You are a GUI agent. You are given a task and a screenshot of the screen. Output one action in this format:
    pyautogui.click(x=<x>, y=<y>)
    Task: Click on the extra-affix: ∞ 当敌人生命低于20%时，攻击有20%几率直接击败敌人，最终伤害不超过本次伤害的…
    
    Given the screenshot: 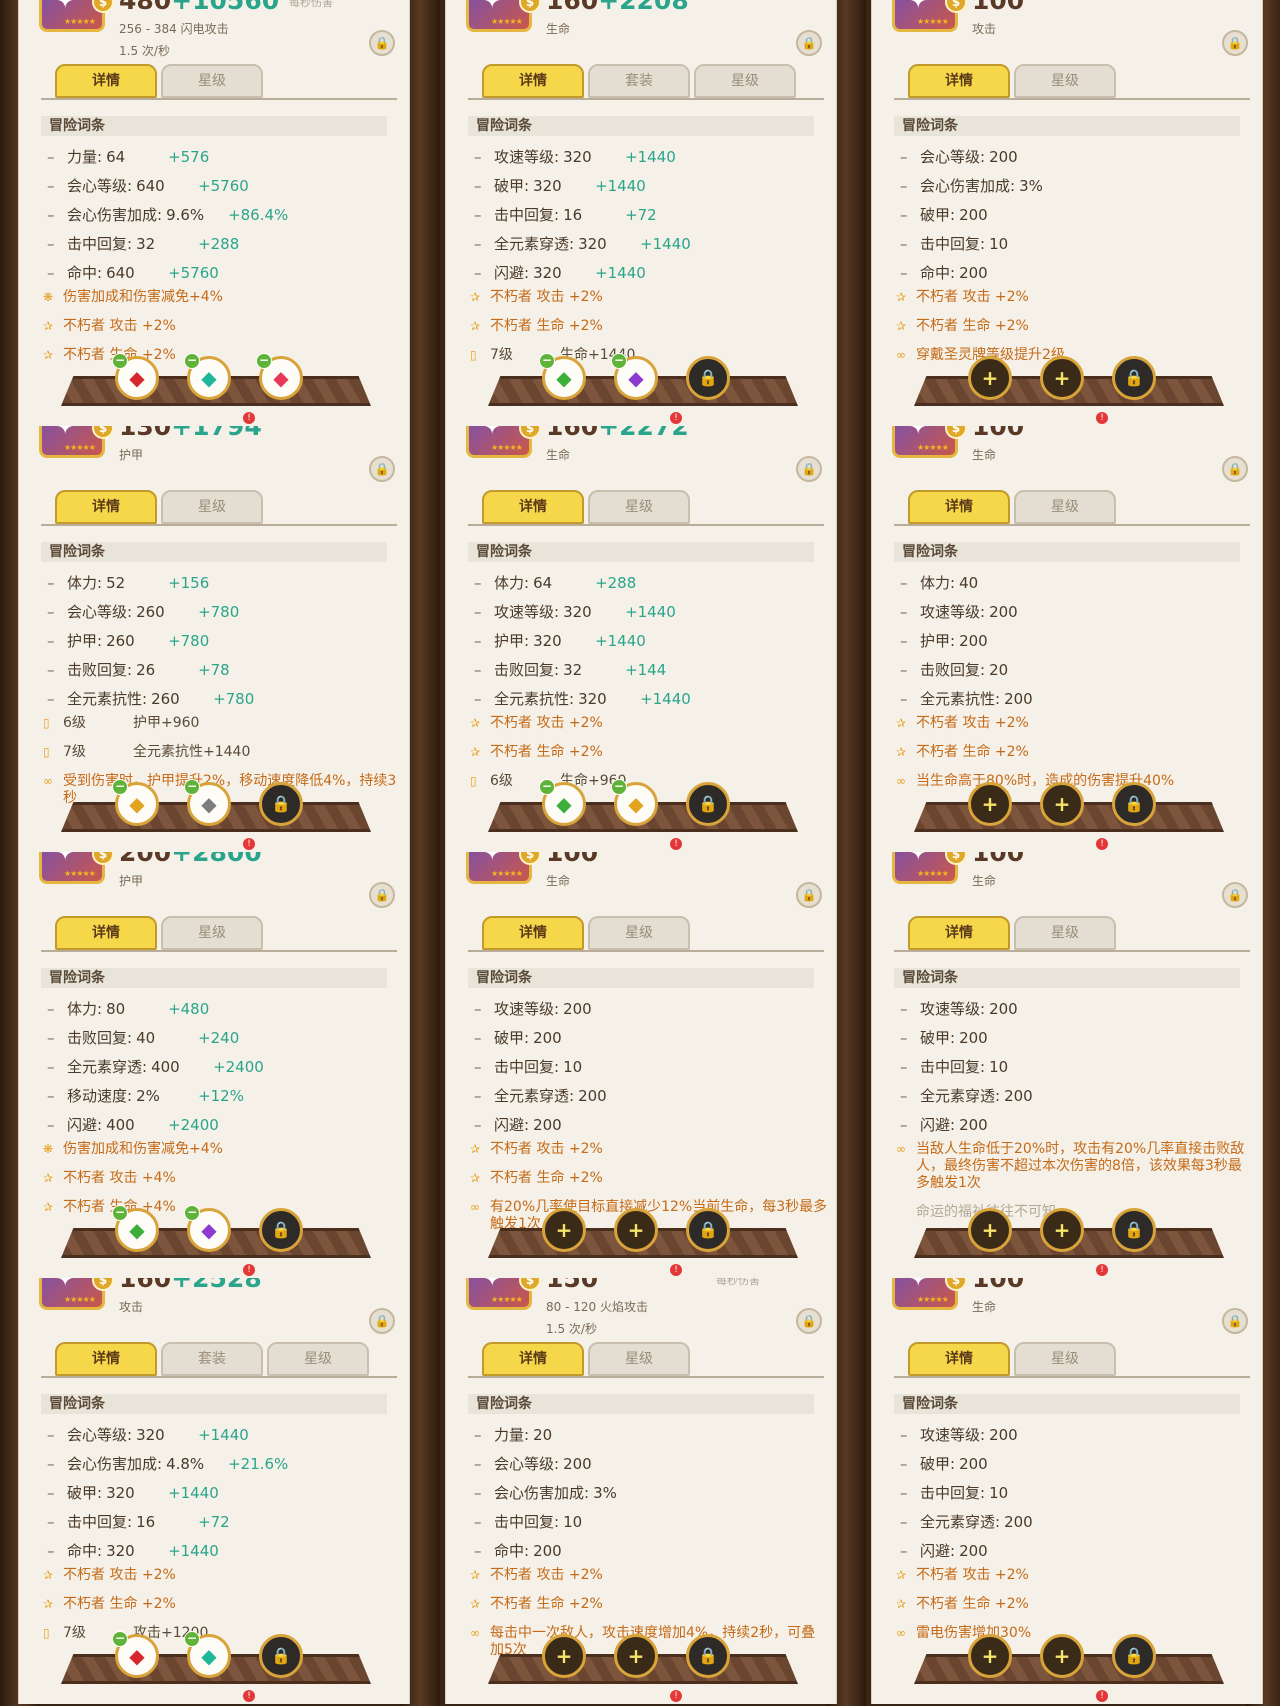 What is the action you would take?
    pyautogui.click(x=1074, y=1166)
    